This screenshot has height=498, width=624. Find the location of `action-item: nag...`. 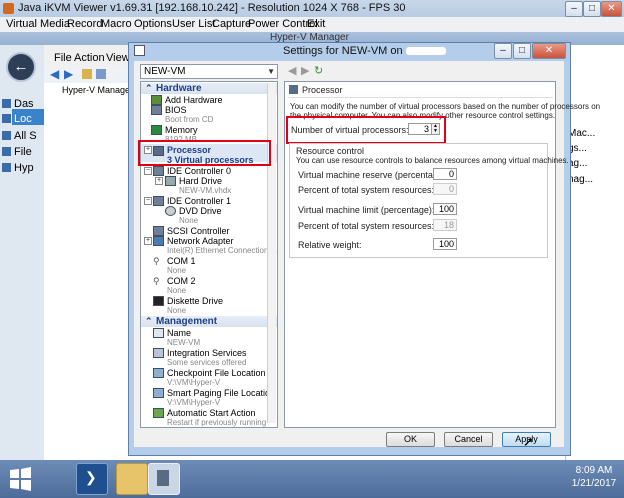

action-item: nag... is located at coordinates (580, 179).